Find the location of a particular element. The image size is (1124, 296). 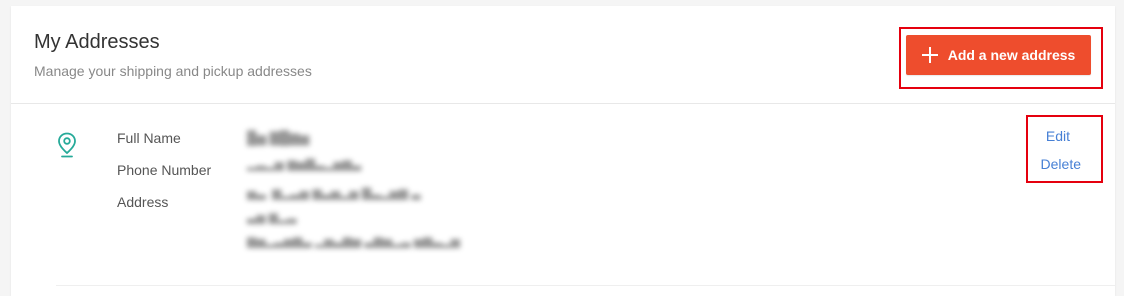

page-title: My Addresses is located at coordinates (97, 42).